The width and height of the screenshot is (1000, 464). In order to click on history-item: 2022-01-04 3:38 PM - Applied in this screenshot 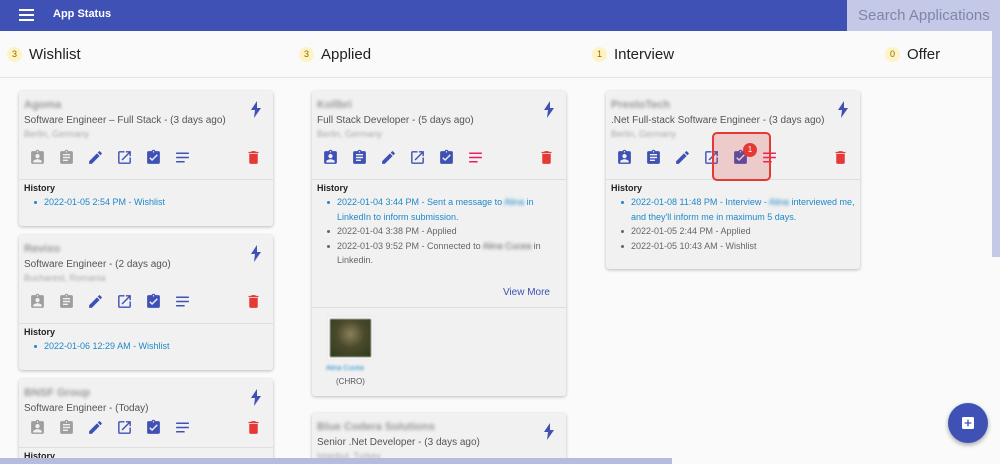, I will do `click(444, 231)`.